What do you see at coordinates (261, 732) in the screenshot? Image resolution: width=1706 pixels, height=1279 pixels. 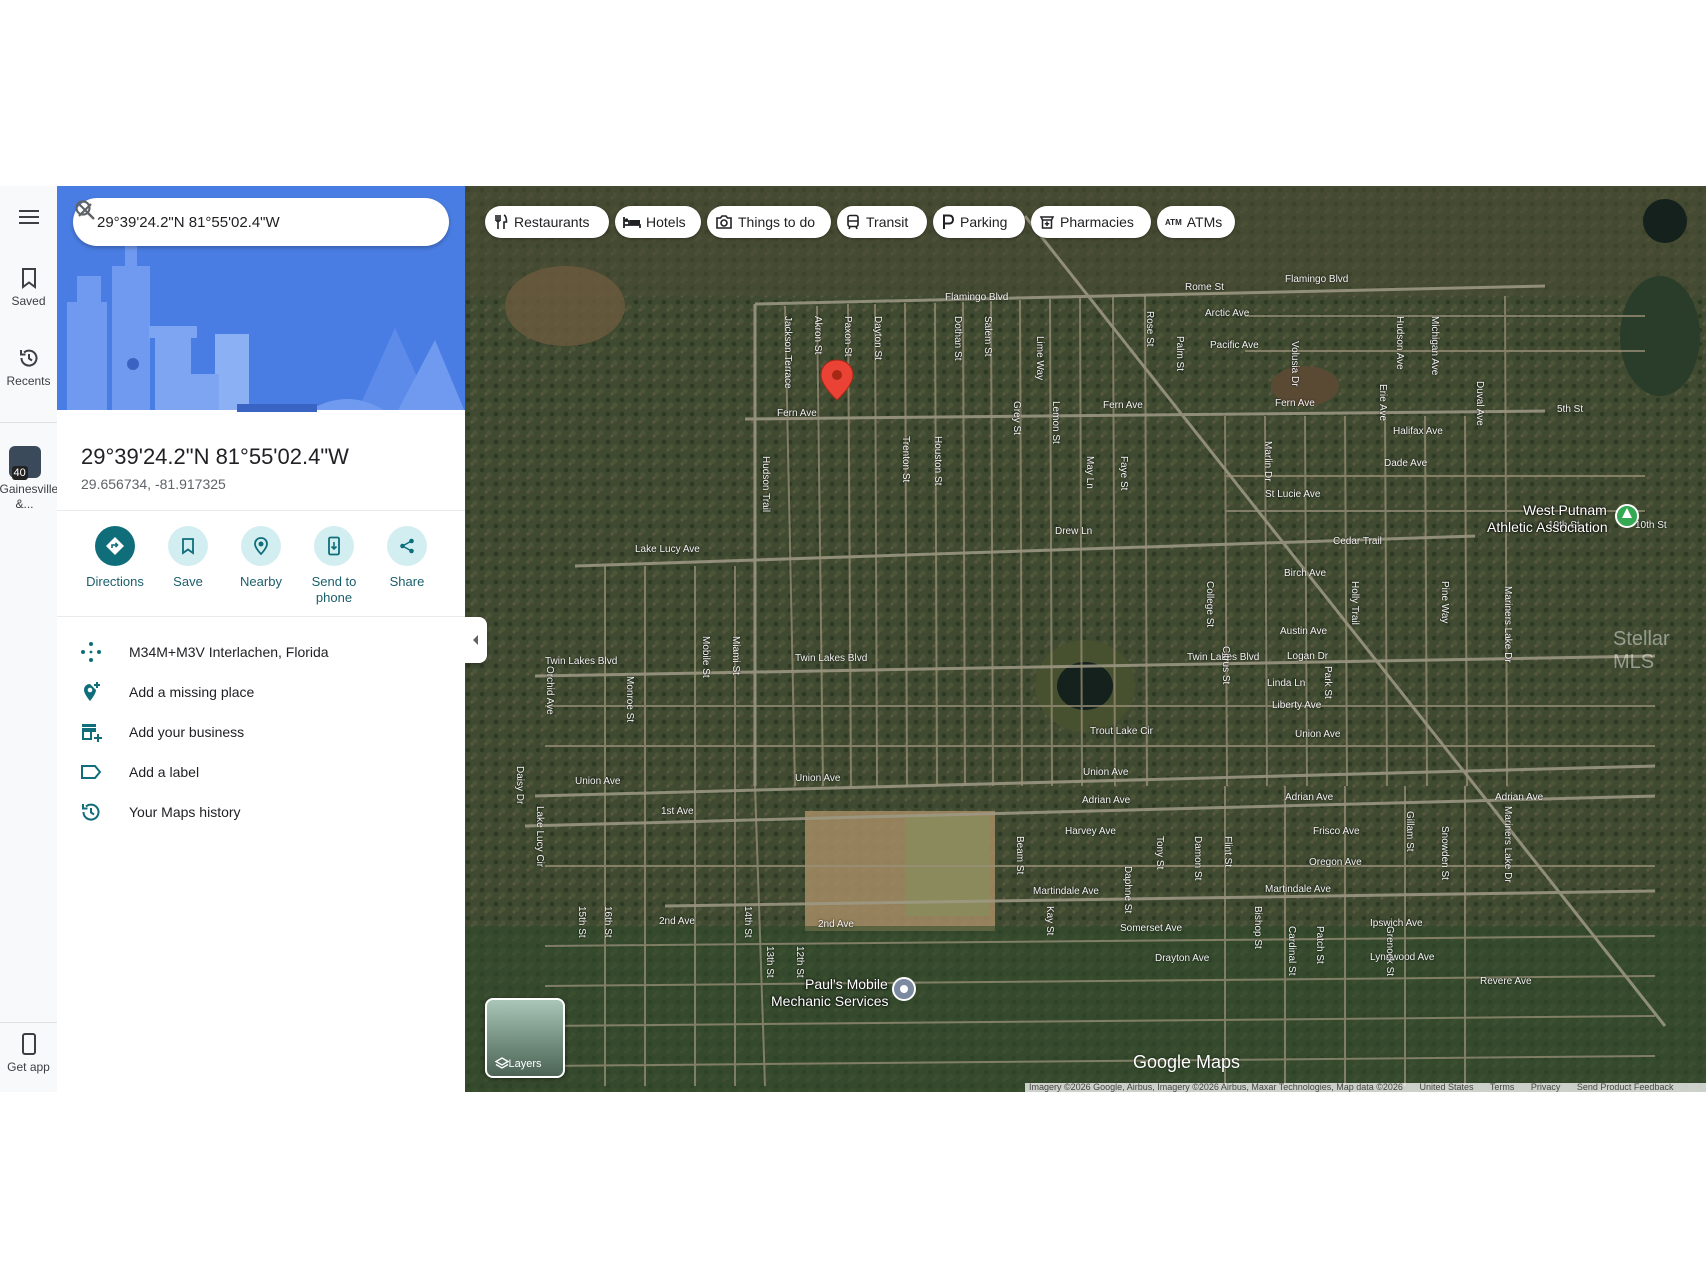 I see `add-business-row: Add your business` at bounding box center [261, 732].